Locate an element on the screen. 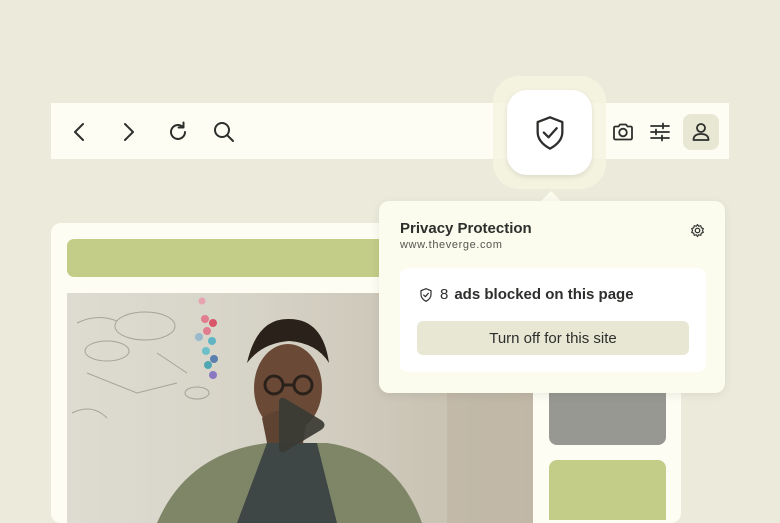  settings-sliders-button is located at coordinates (660, 132).